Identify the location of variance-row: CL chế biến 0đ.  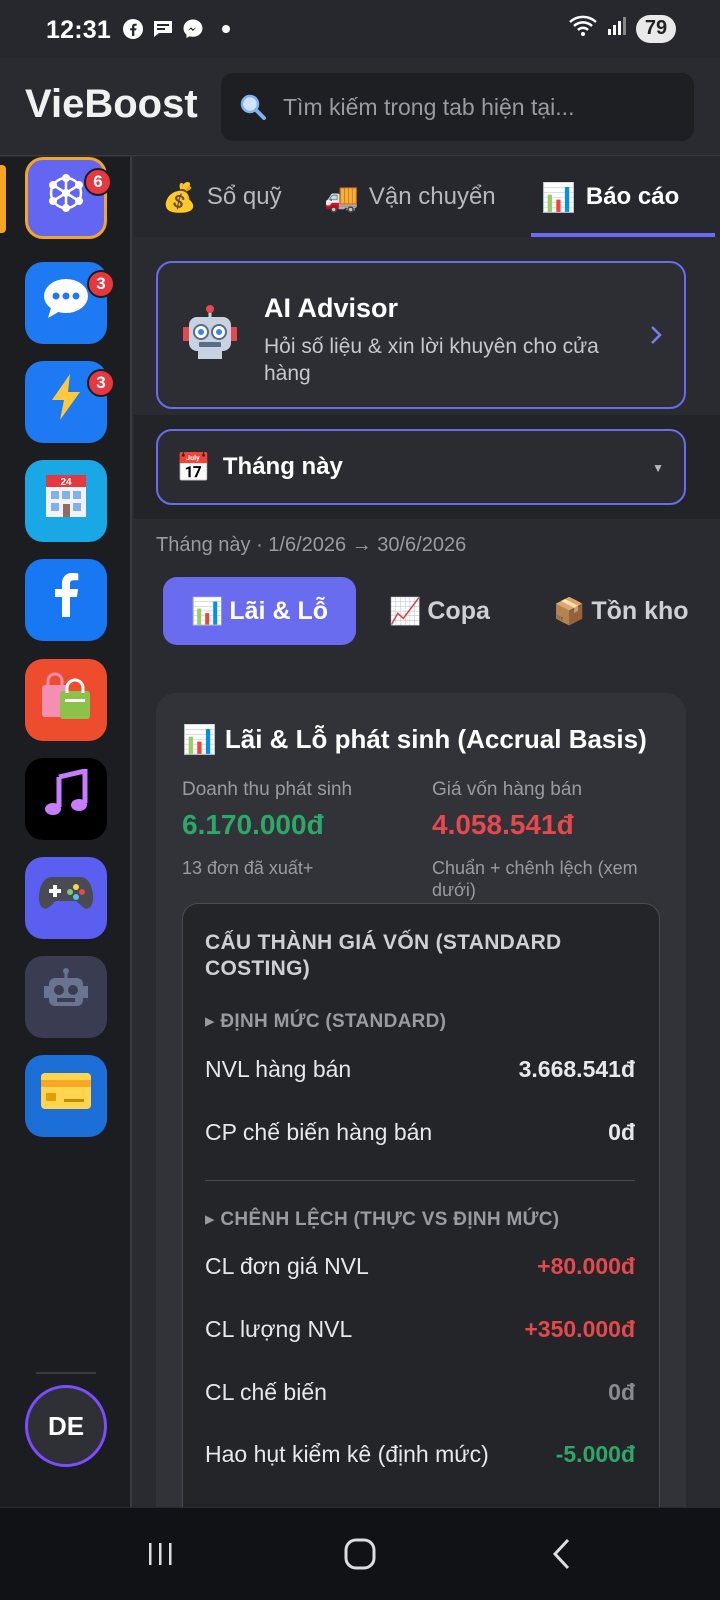
(420, 1392).